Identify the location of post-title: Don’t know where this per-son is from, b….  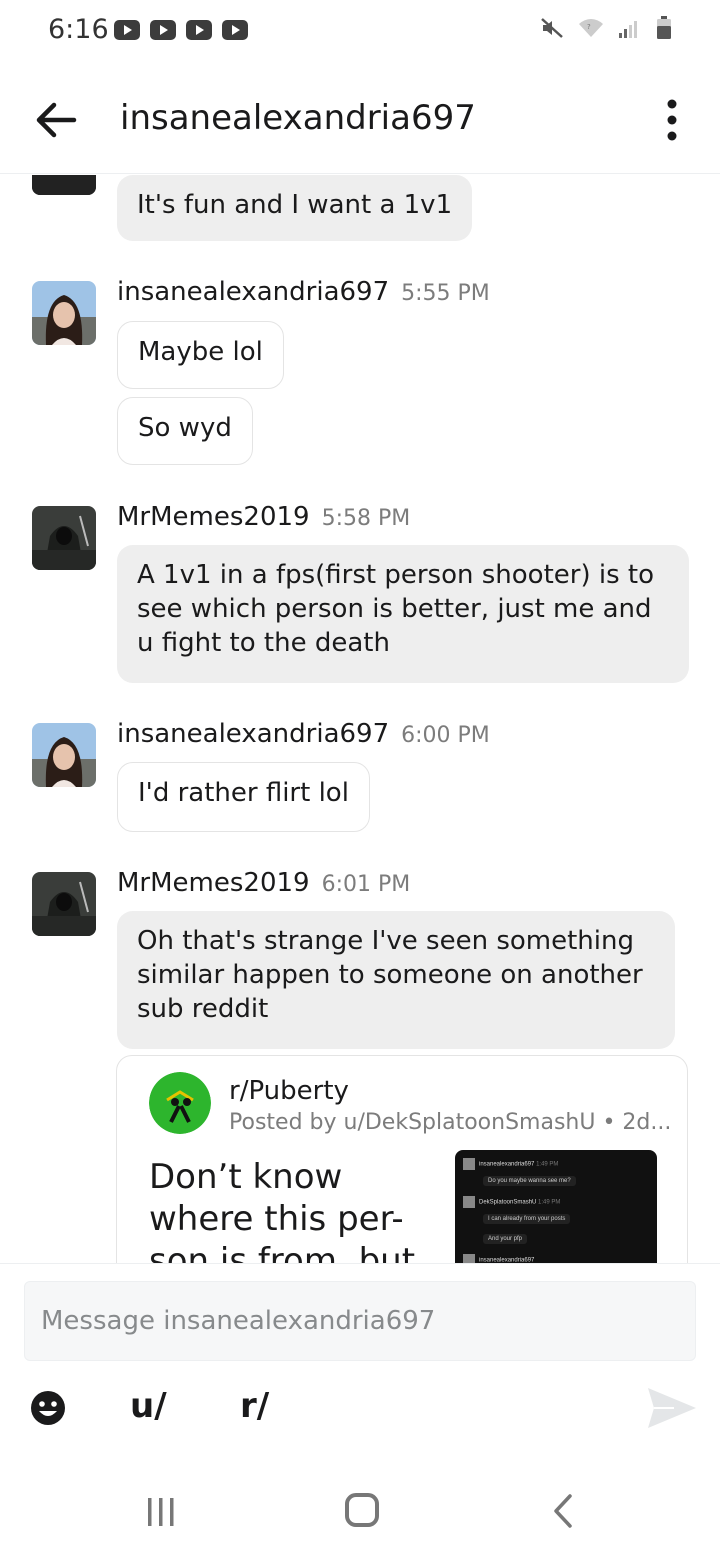
(284, 1209).